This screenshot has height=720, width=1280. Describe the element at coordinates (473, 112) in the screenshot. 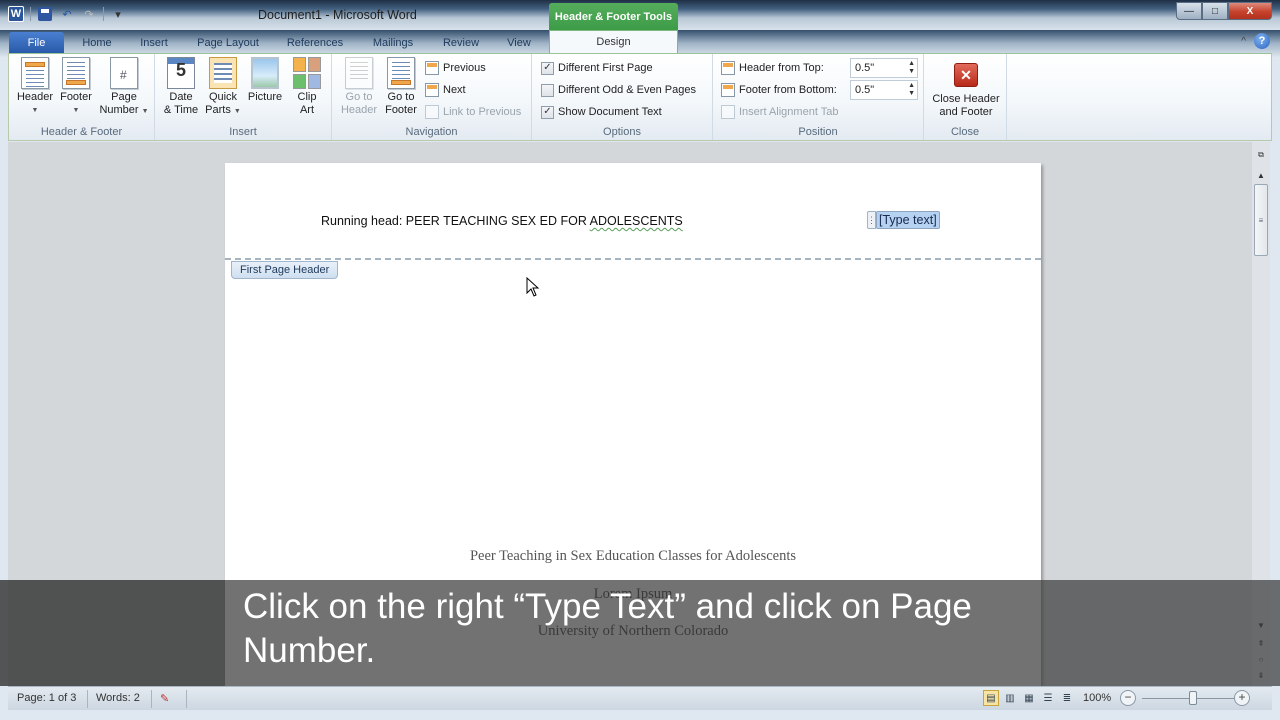

I see `link-to-previous-button: Link to Previous` at that location.